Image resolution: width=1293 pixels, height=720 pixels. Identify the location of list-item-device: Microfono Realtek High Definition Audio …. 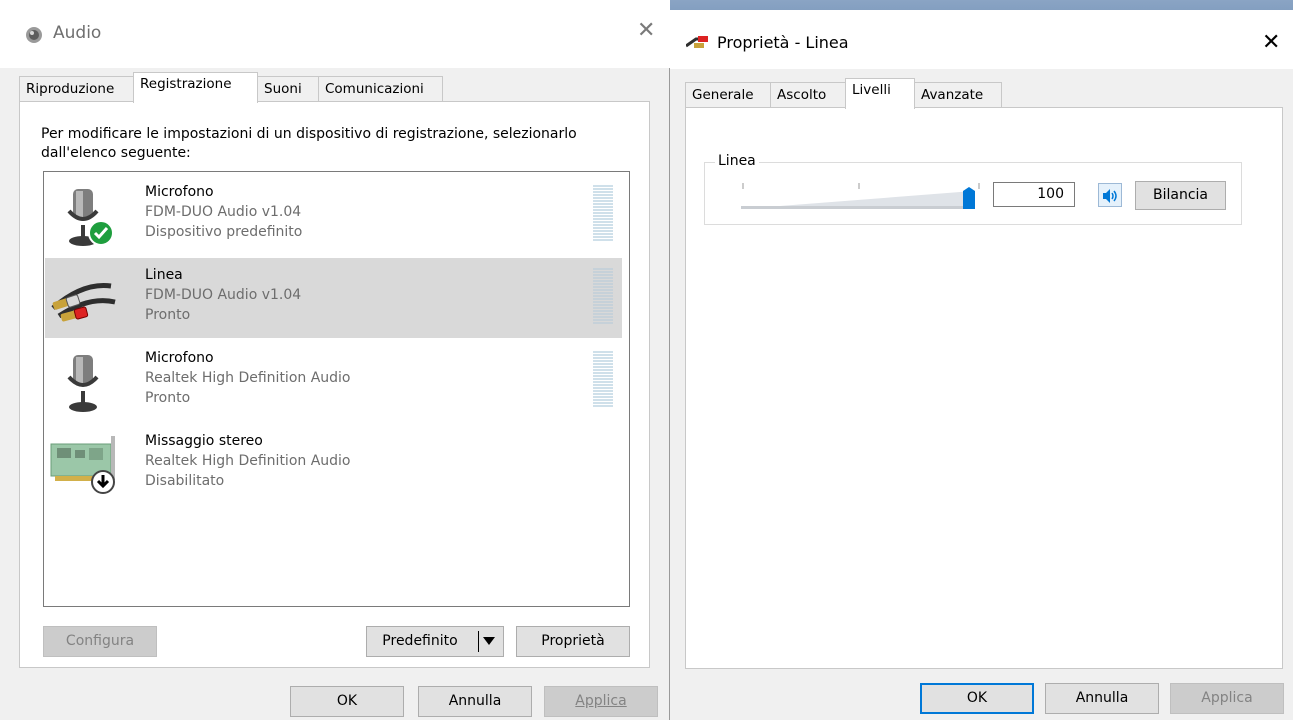
(333, 381).